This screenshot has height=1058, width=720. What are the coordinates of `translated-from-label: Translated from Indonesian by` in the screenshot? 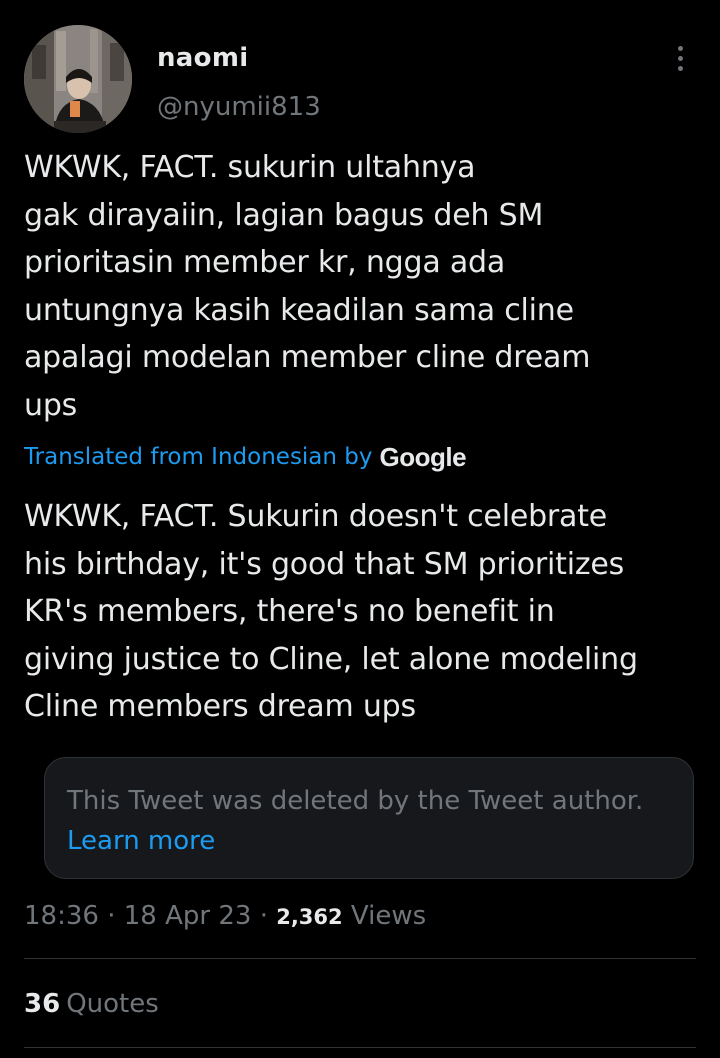 It's located at (198, 457).